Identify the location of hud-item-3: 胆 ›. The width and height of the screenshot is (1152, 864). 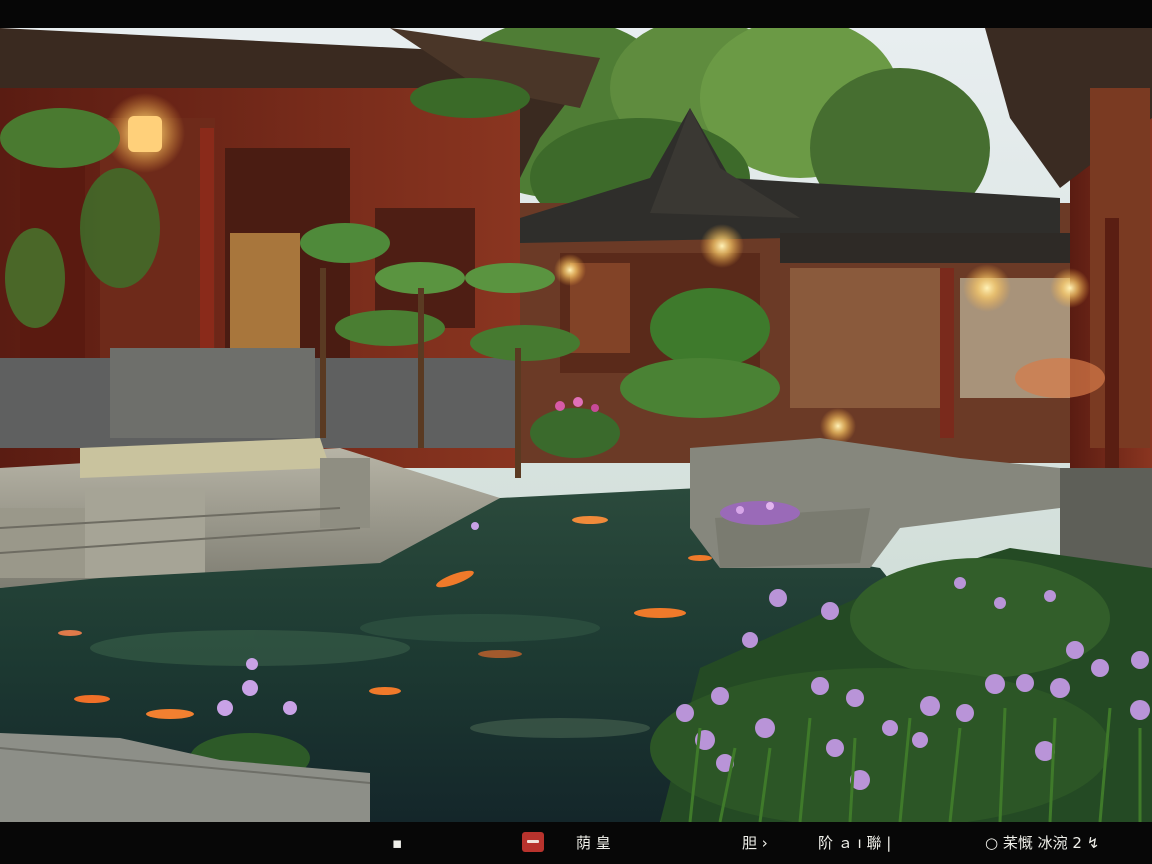
(755, 843).